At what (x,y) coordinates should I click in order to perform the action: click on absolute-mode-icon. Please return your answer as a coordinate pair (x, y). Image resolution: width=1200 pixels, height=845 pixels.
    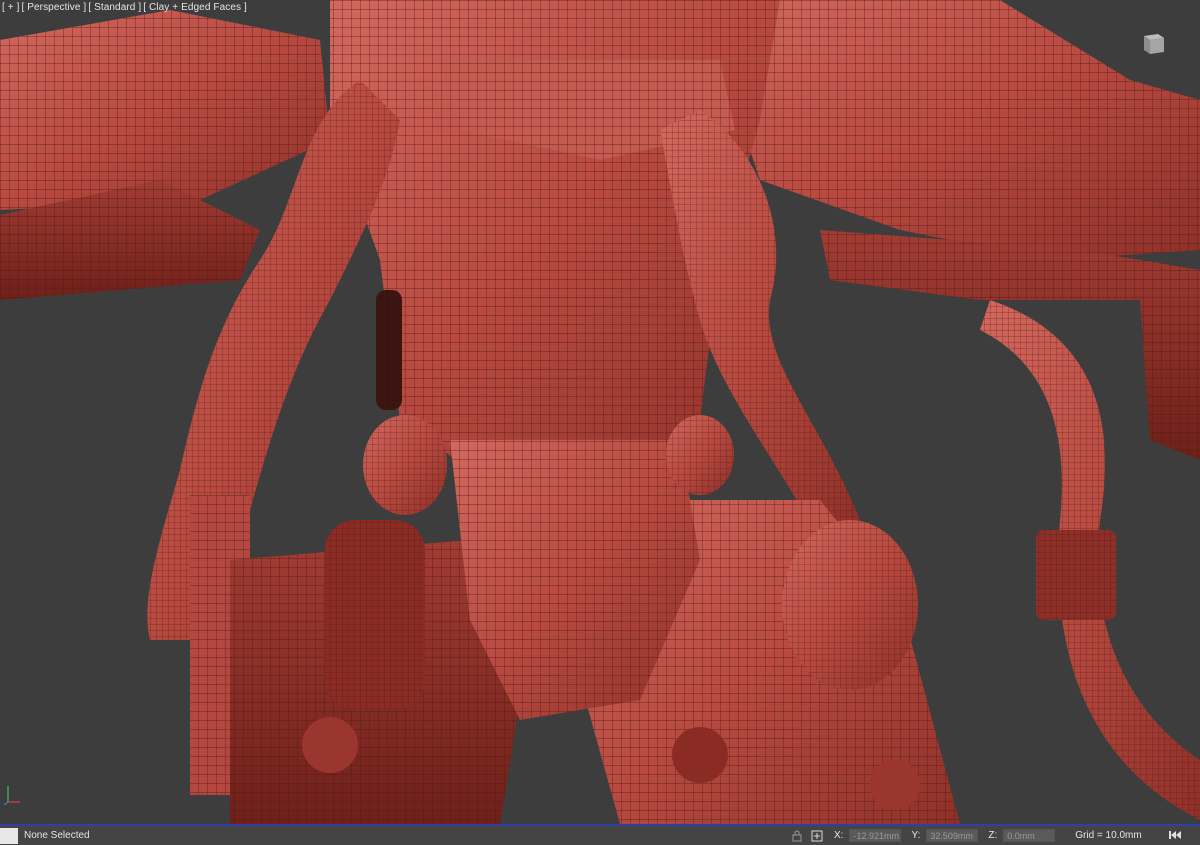
    Looking at the image, I should click on (817, 836).